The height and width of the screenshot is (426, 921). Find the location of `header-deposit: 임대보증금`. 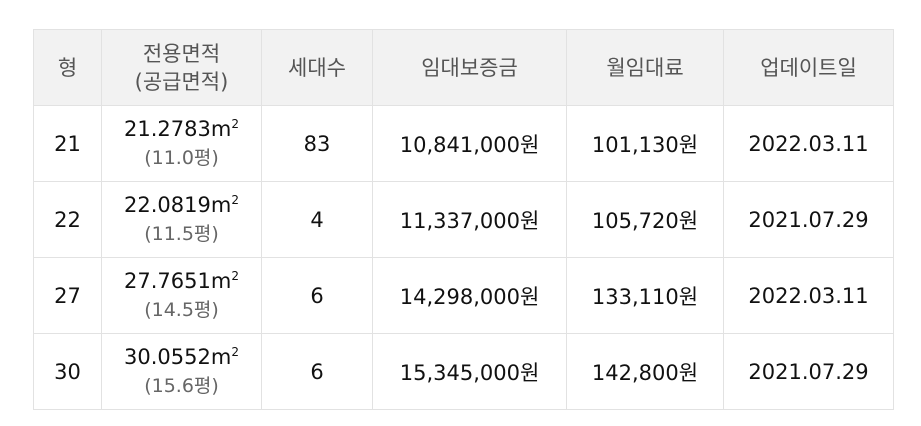

header-deposit: 임대보증금 is located at coordinates (469, 67).